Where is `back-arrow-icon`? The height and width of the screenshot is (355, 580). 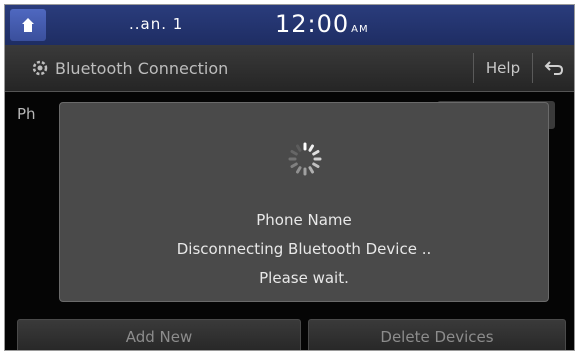
back-arrow-icon is located at coordinates (554, 68).